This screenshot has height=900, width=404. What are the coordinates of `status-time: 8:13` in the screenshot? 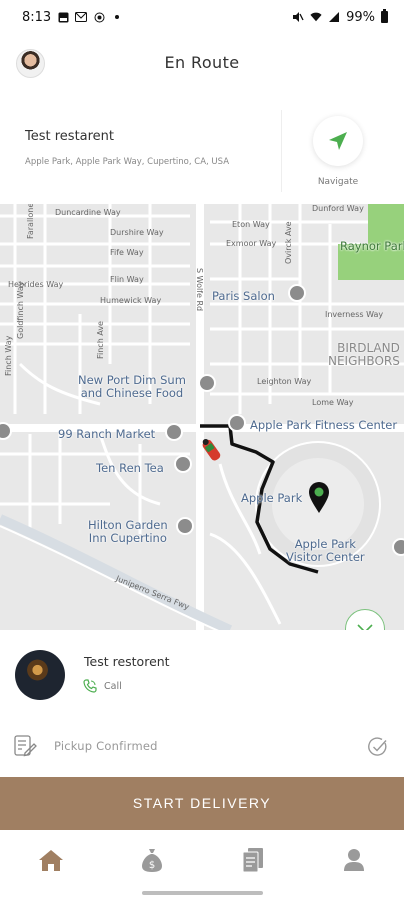 It's located at (37, 17).